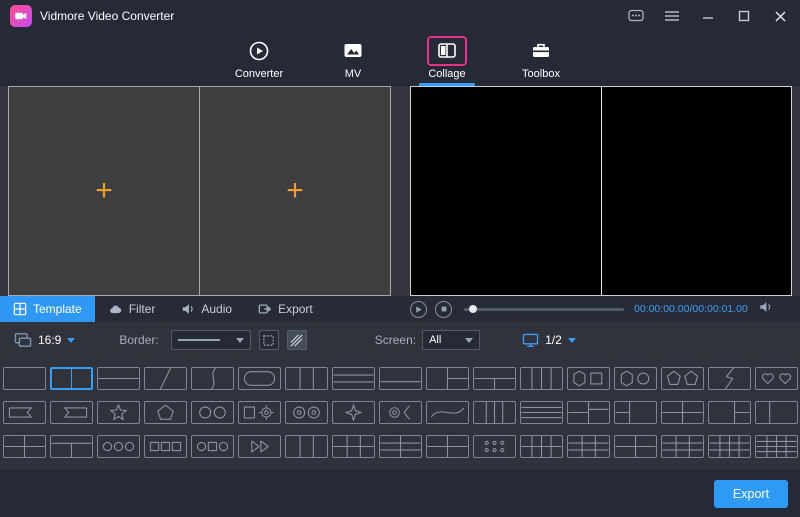 Image resolution: width=800 pixels, height=517 pixels. Describe the element at coordinates (132, 309) in the screenshot. I see `tab-filter: Filter` at that location.